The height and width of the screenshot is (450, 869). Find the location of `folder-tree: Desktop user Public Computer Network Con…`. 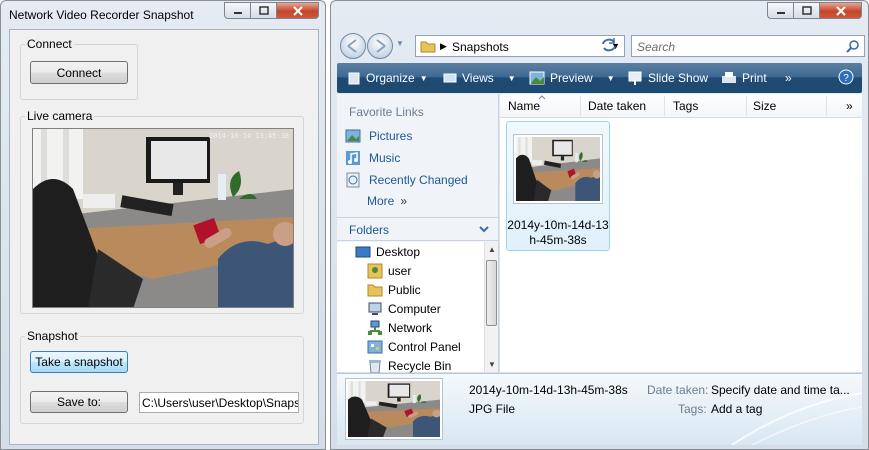

folder-tree: Desktop user Public Computer Network Con… is located at coordinates (410, 308).